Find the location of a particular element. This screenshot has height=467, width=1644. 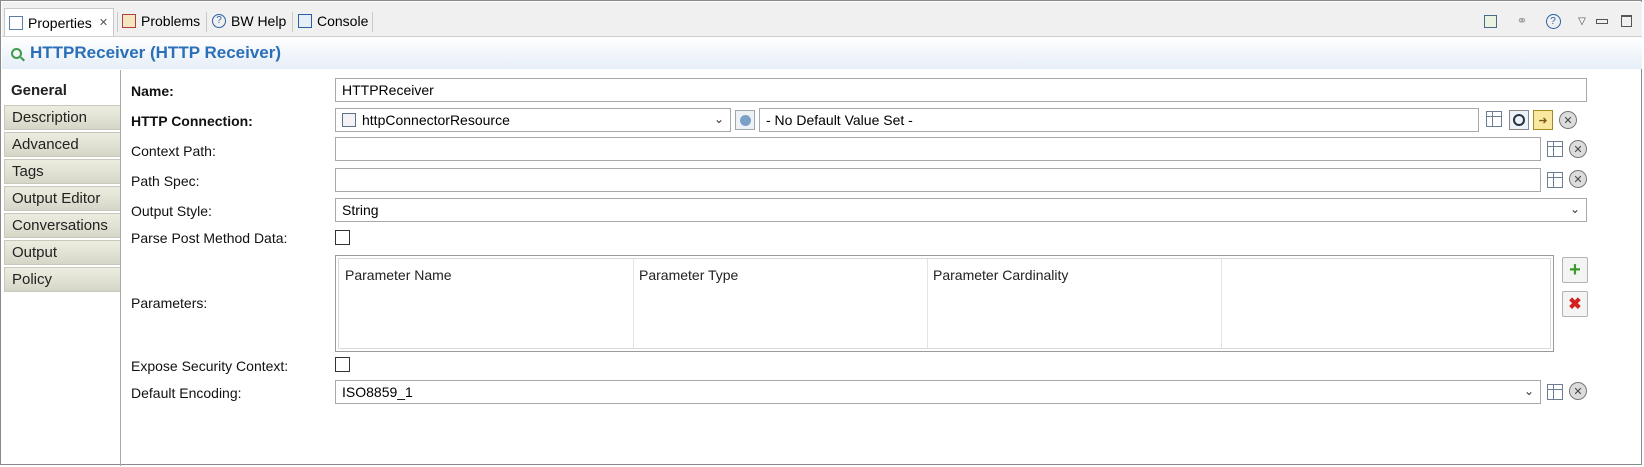

tab-label: Console is located at coordinates (343, 21).